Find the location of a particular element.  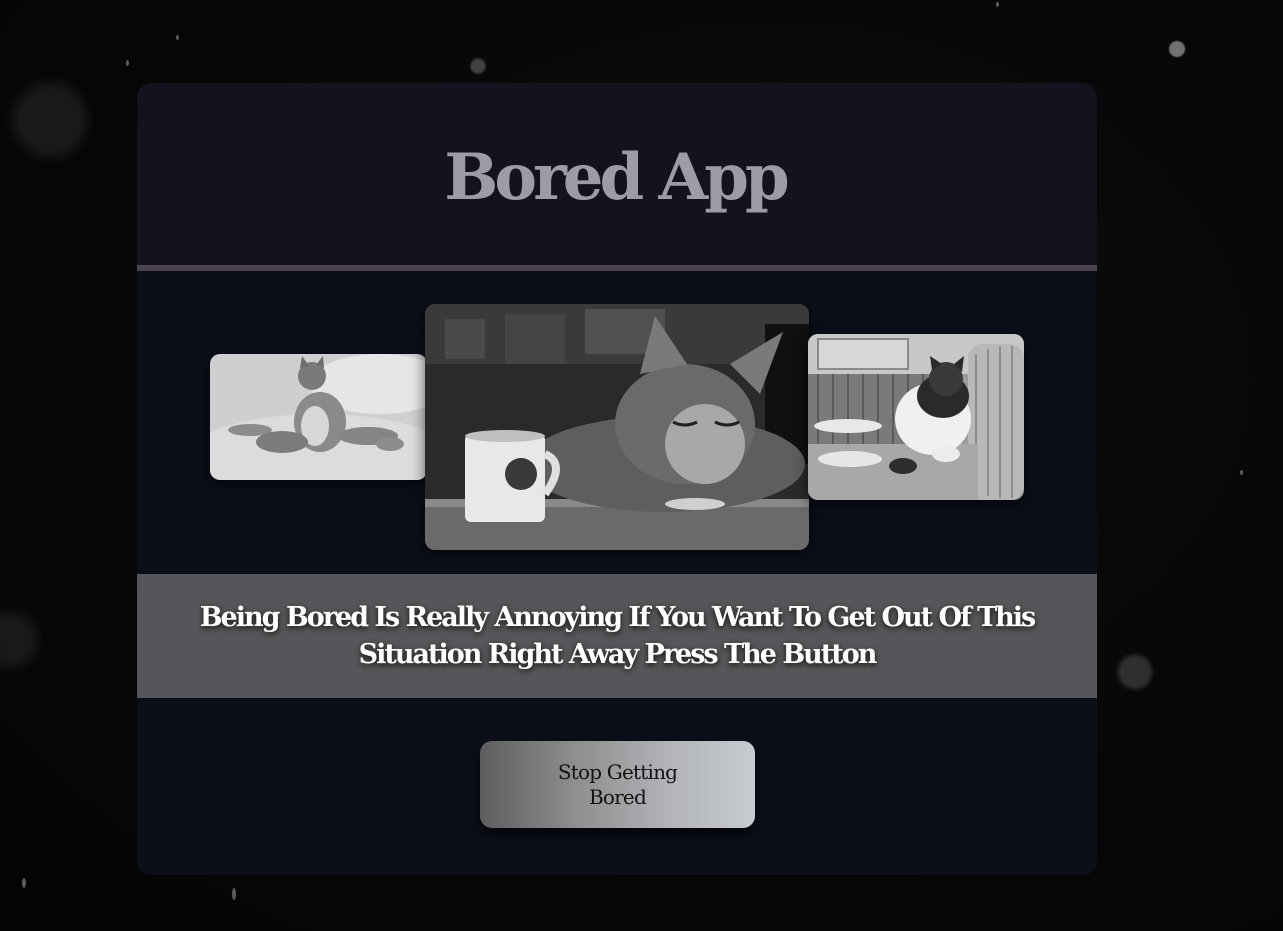

cat-photo-center is located at coordinates (617, 427).